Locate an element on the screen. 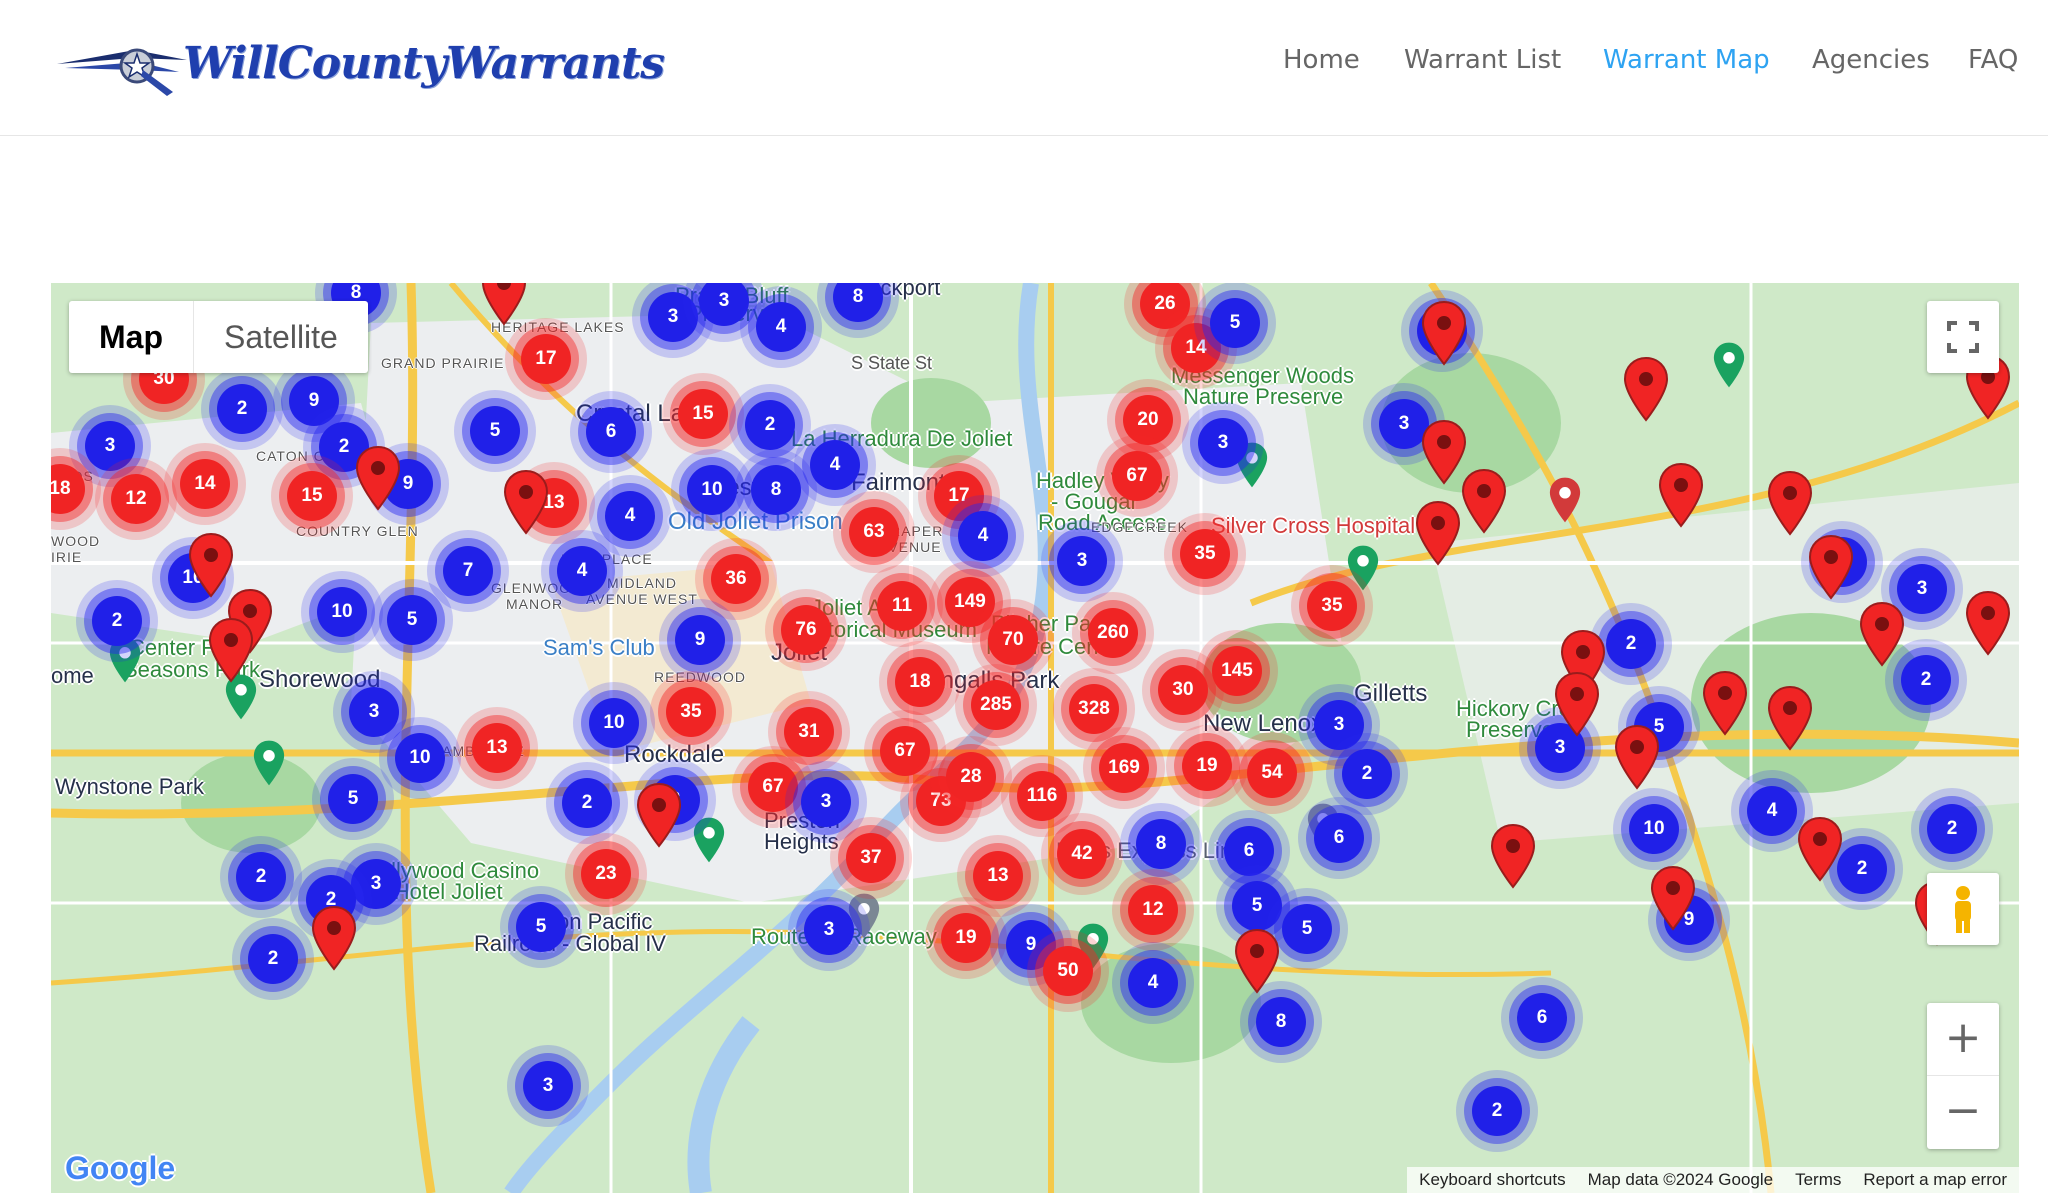  warrant-cluster-marker: 30 is located at coordinates (1183, 690).